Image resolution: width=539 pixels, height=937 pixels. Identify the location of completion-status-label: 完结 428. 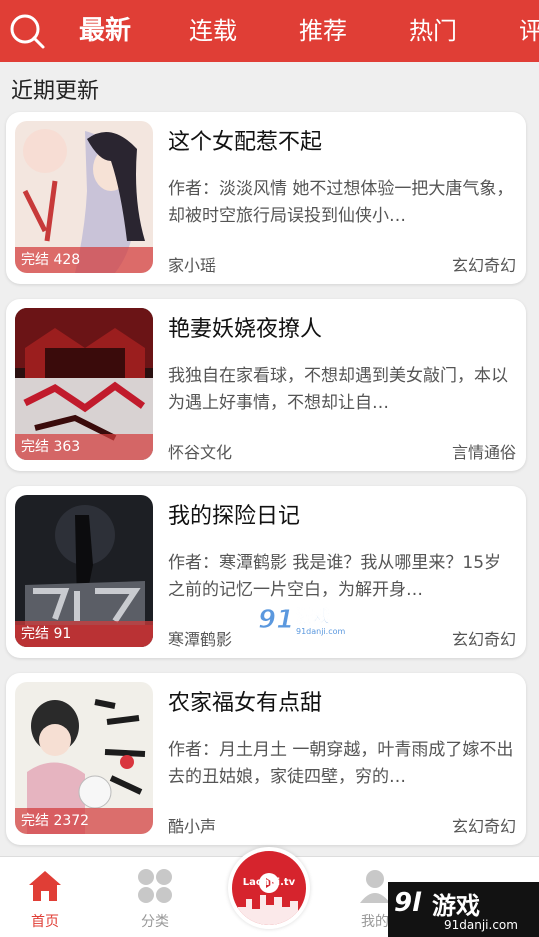
(84, 260).